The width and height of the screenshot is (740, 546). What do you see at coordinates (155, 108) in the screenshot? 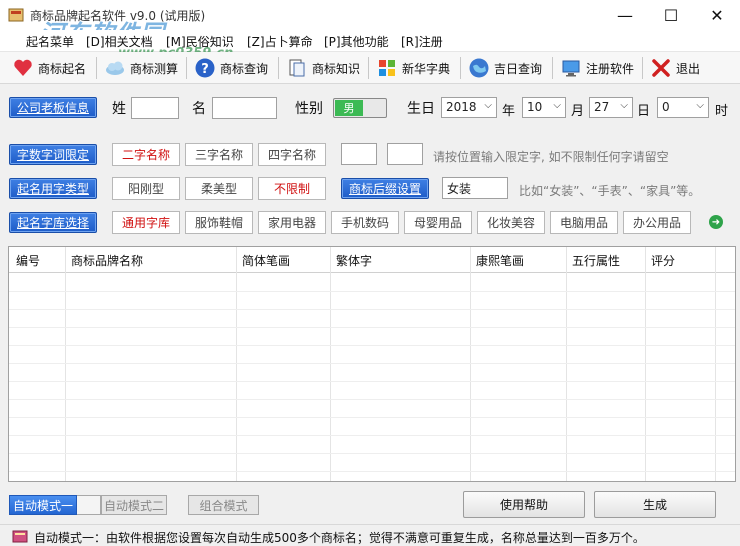
I see `surname-input` at bounding box center [155, 108].